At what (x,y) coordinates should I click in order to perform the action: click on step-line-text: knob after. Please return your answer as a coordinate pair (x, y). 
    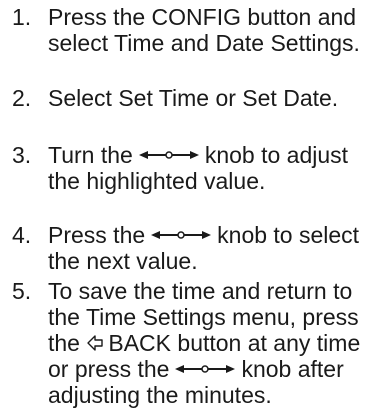
    Looking at the image, I should click on (292, 369).